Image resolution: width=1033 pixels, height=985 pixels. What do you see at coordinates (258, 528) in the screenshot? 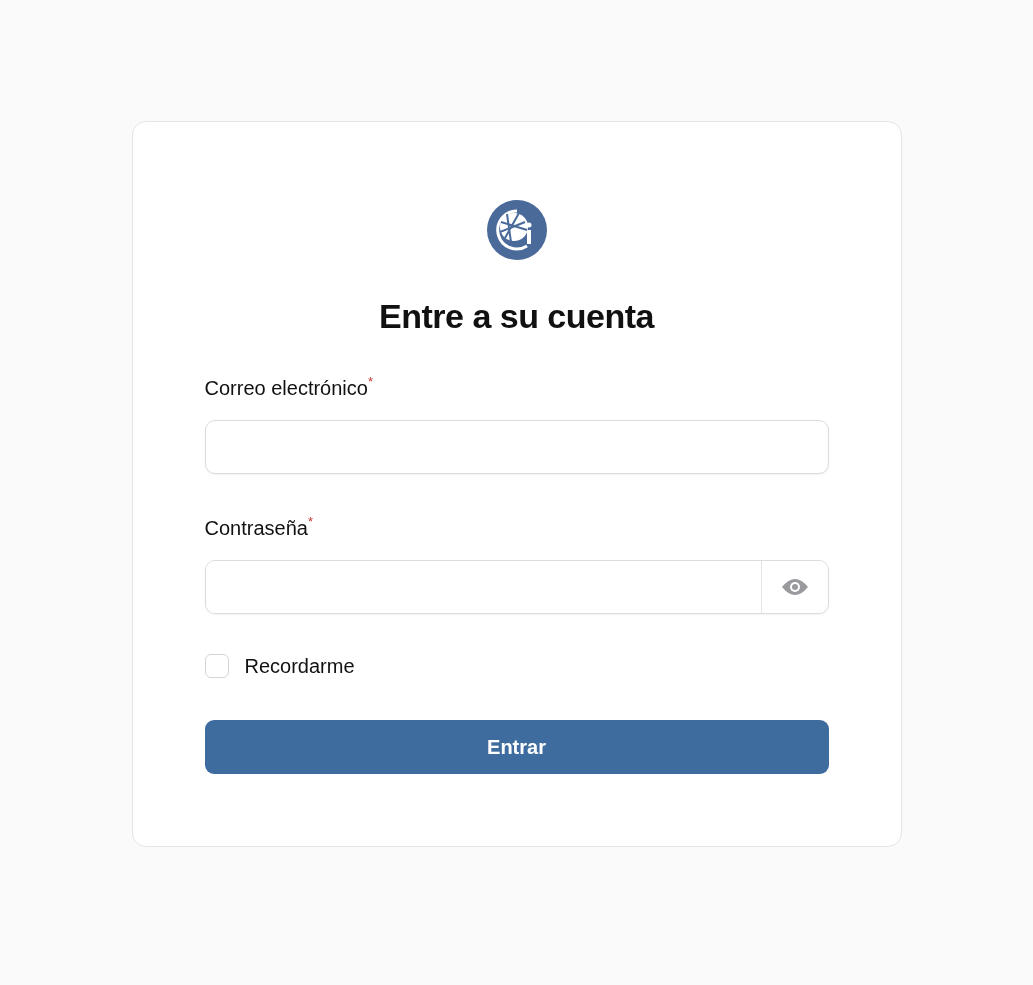
I see `field-label: Contraseña$^{*}$` at bounding box center [258, 528].